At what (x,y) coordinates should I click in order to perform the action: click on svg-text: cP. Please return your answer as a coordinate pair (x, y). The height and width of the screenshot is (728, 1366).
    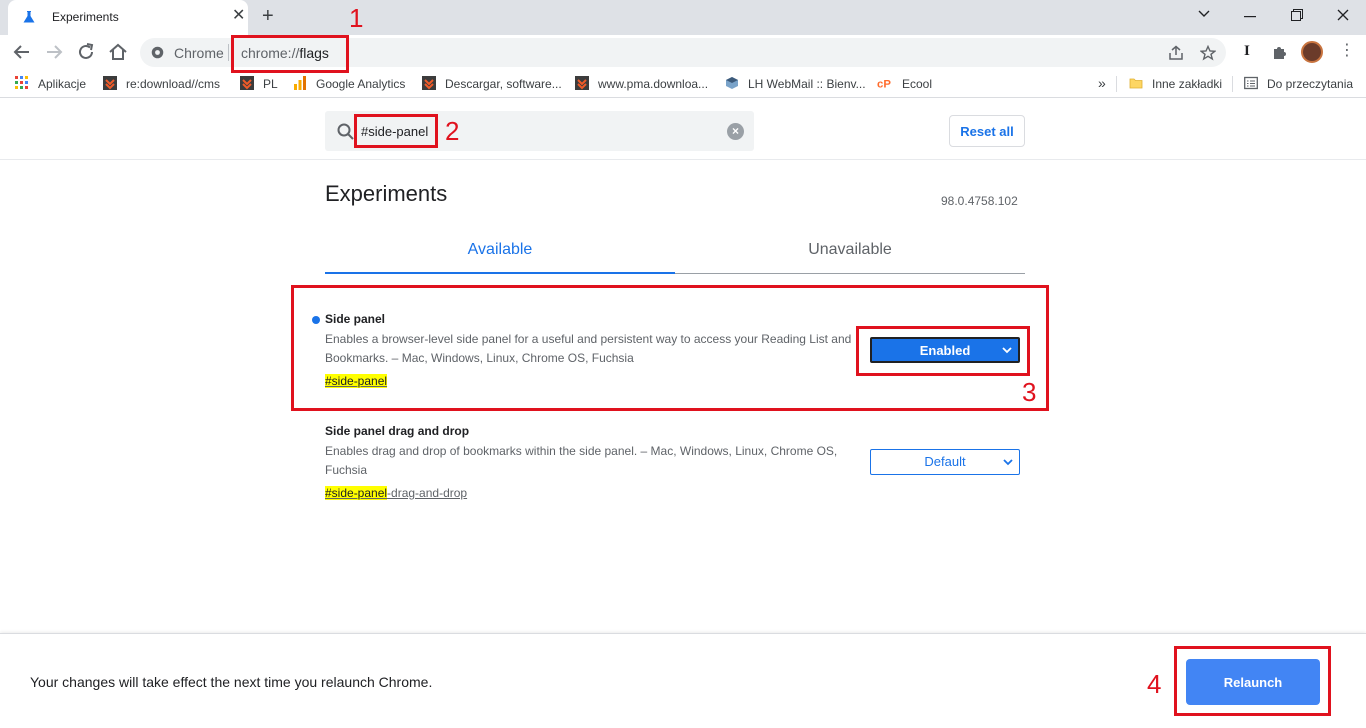
    Looking at the image, I should click on (884, 84).